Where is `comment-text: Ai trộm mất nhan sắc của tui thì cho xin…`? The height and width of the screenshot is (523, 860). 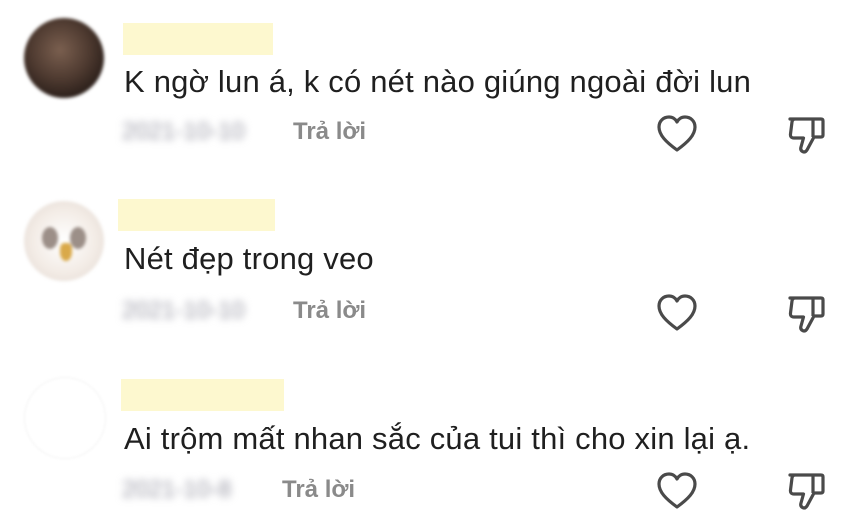
comment-text: Ai trộm mất nhan sắc của tui thì cho xin… is located at coordinates (437, 438).